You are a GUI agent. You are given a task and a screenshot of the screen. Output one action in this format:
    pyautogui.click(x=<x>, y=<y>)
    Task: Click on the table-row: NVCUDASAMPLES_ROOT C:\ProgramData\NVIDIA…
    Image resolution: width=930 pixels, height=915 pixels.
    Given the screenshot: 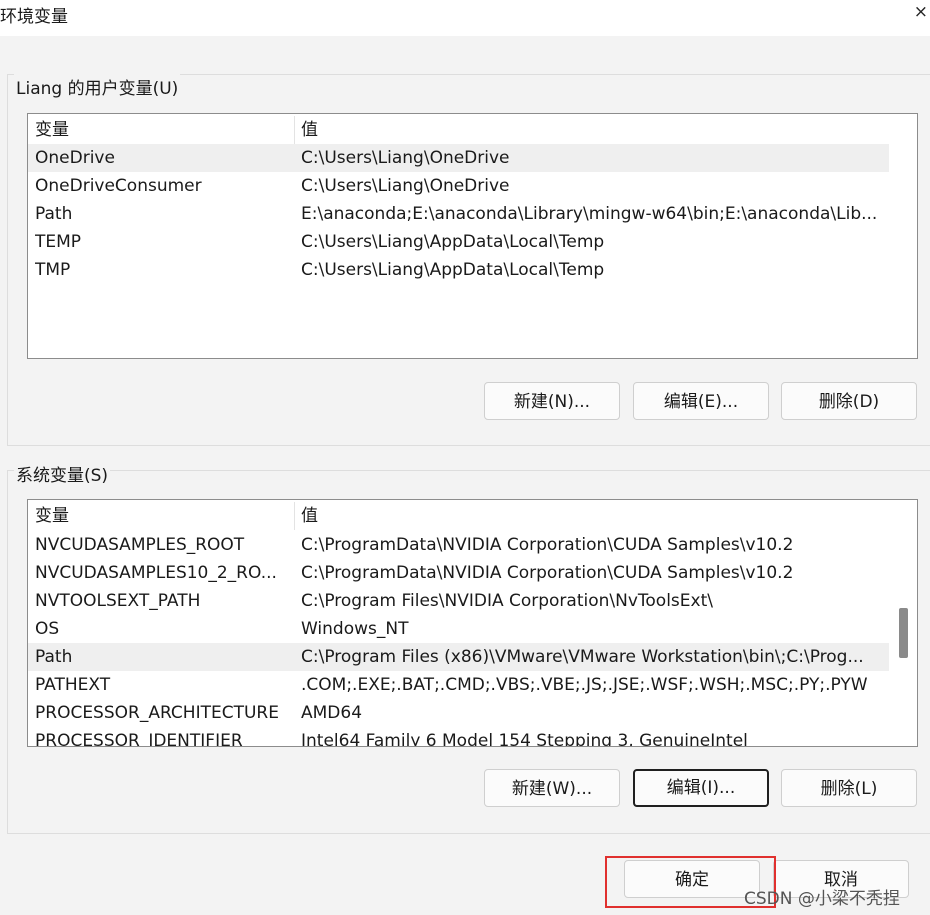 What is the action you would take?
    pyautogui.click(x=458, y=545)
    